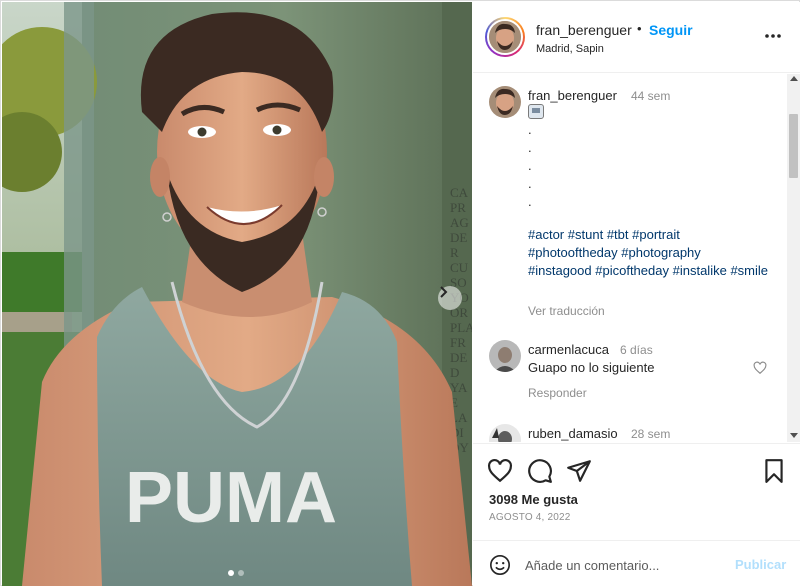 This screenshot has width=800, height=588. I want to click on scrollbar-thumb, so click(793, 146).